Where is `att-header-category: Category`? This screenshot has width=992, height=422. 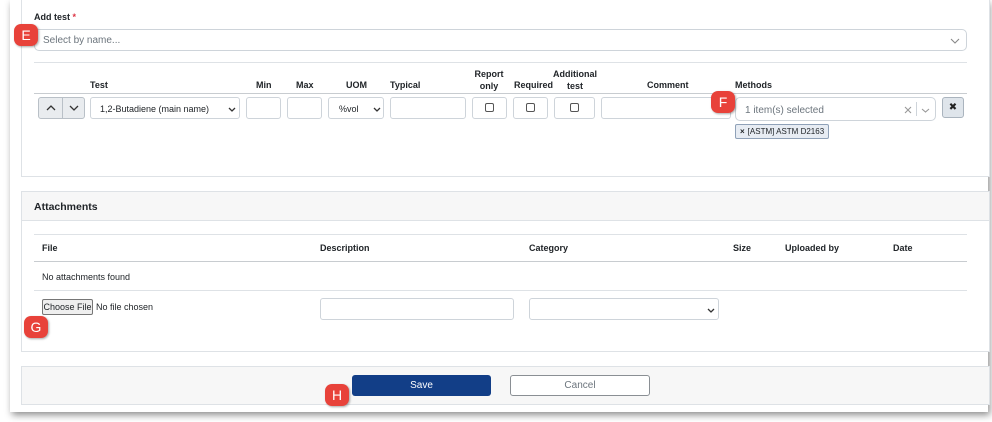
att-header-category: Category is located at coordinates (549, 248).